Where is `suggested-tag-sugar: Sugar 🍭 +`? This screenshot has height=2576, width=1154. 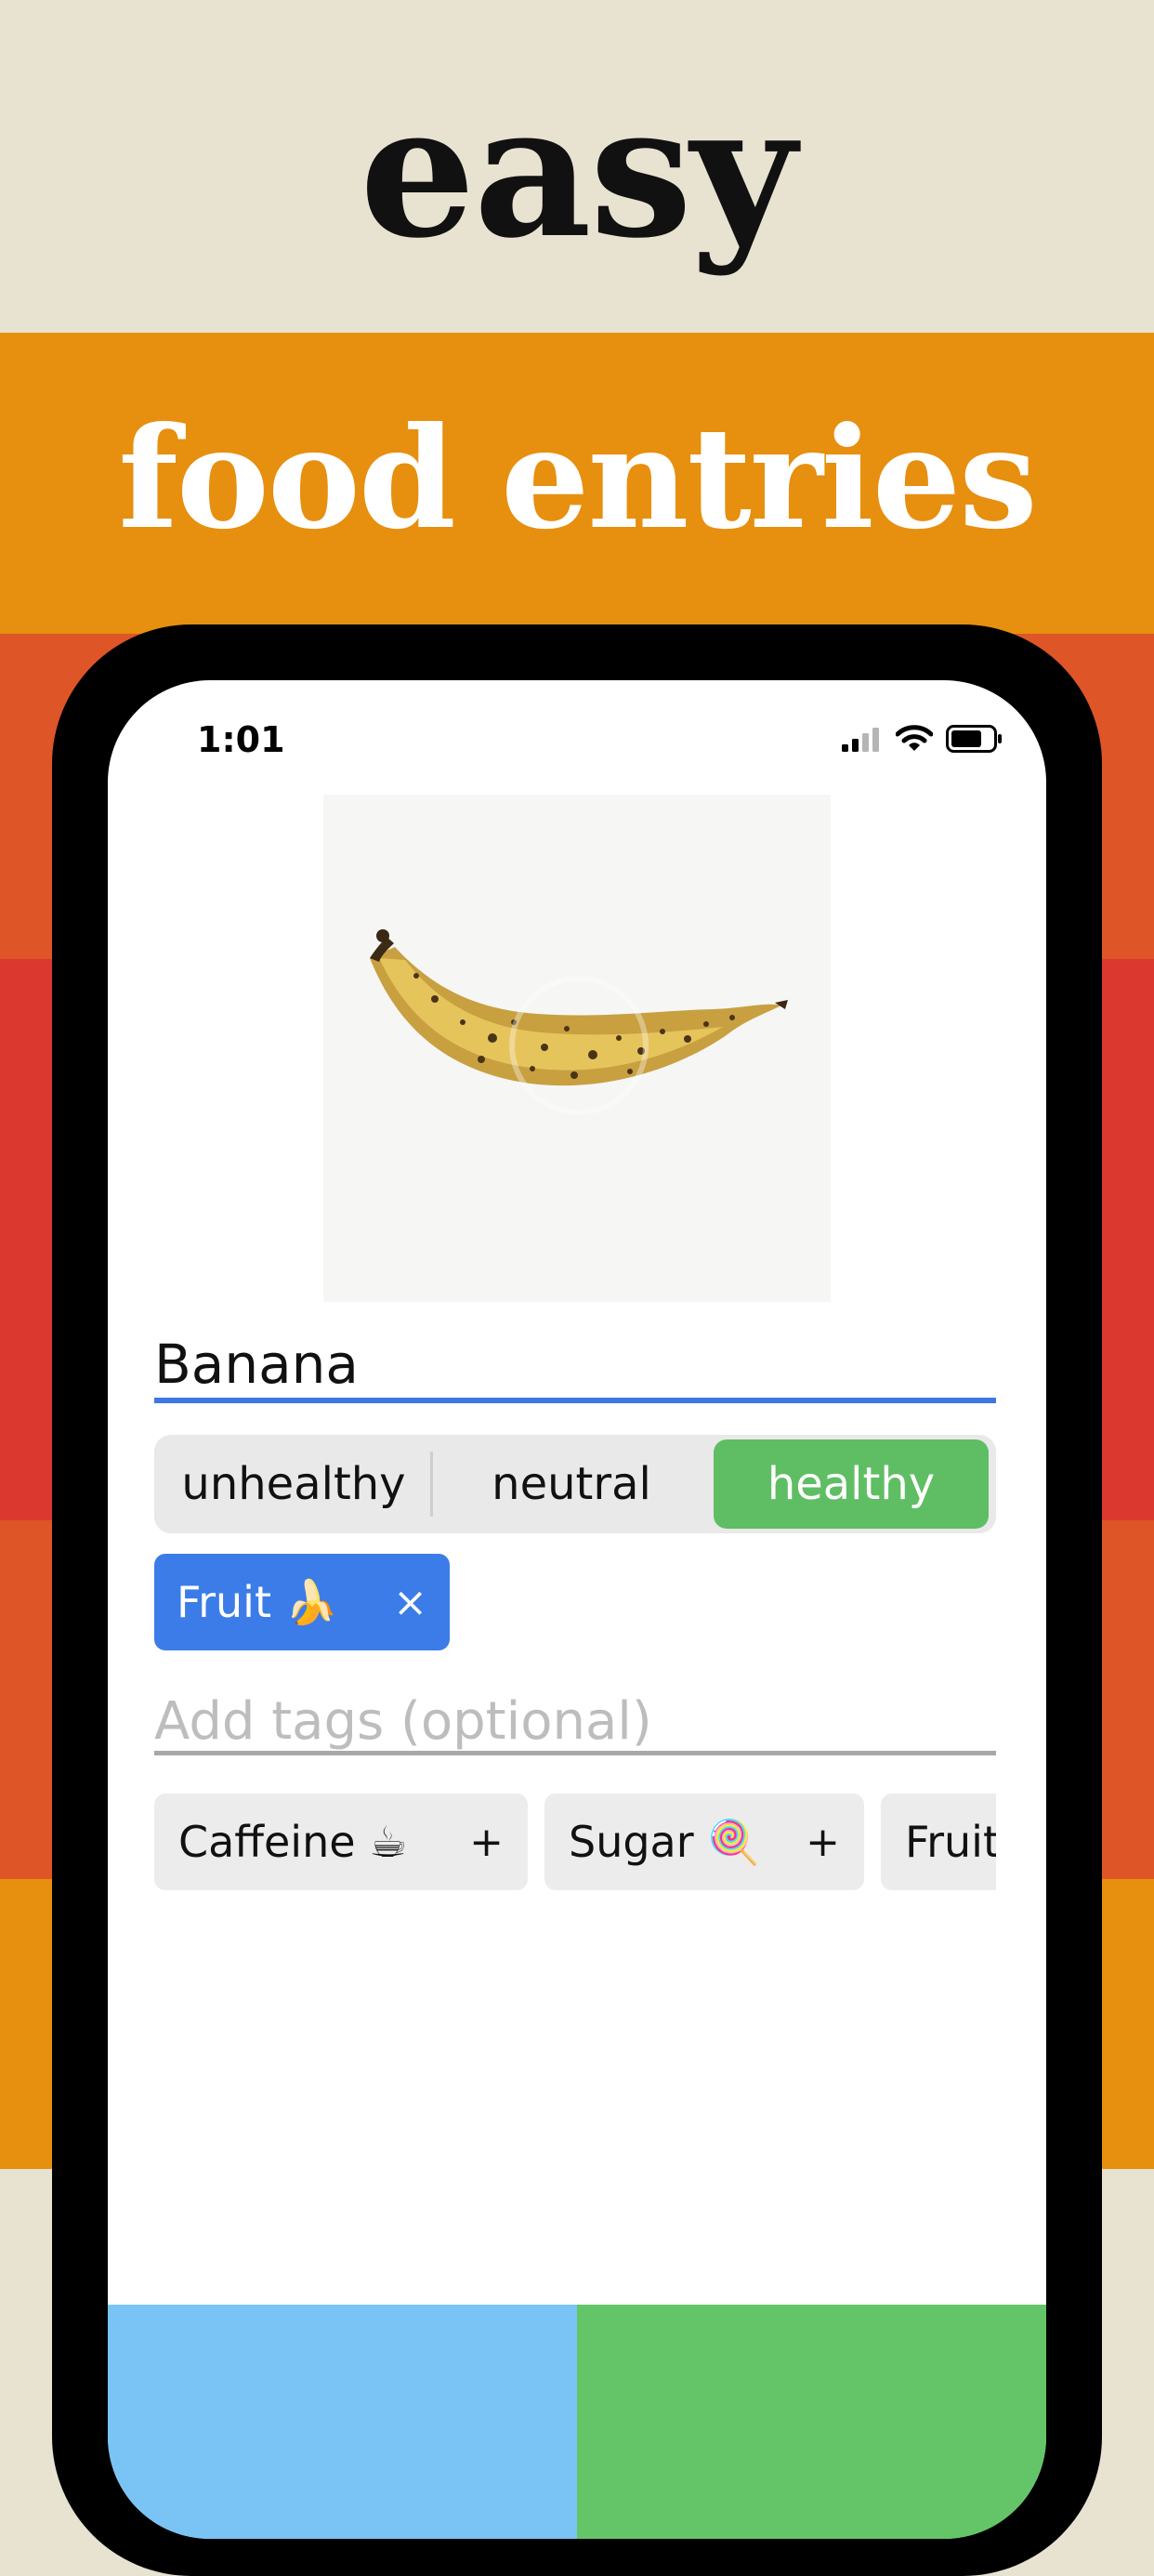
suggested-tag-sugar: Sugar 🍭 + is located at coordinates (704, 1842).